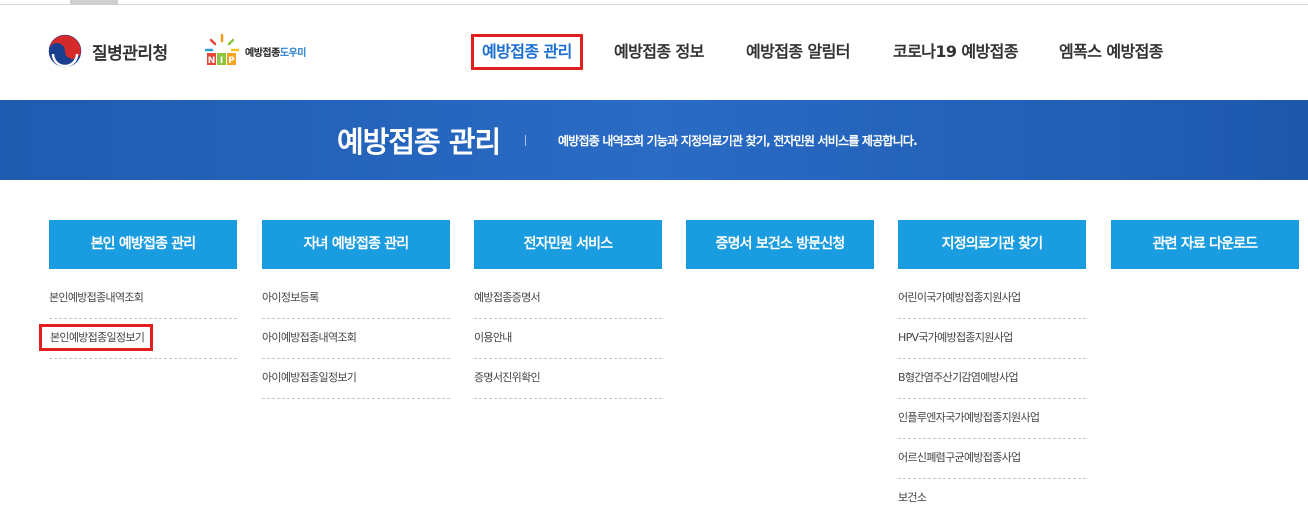 This screenshot has width=1308, height=514. I want to click on nip-name: 예방접종도우미, so click(275, 51).